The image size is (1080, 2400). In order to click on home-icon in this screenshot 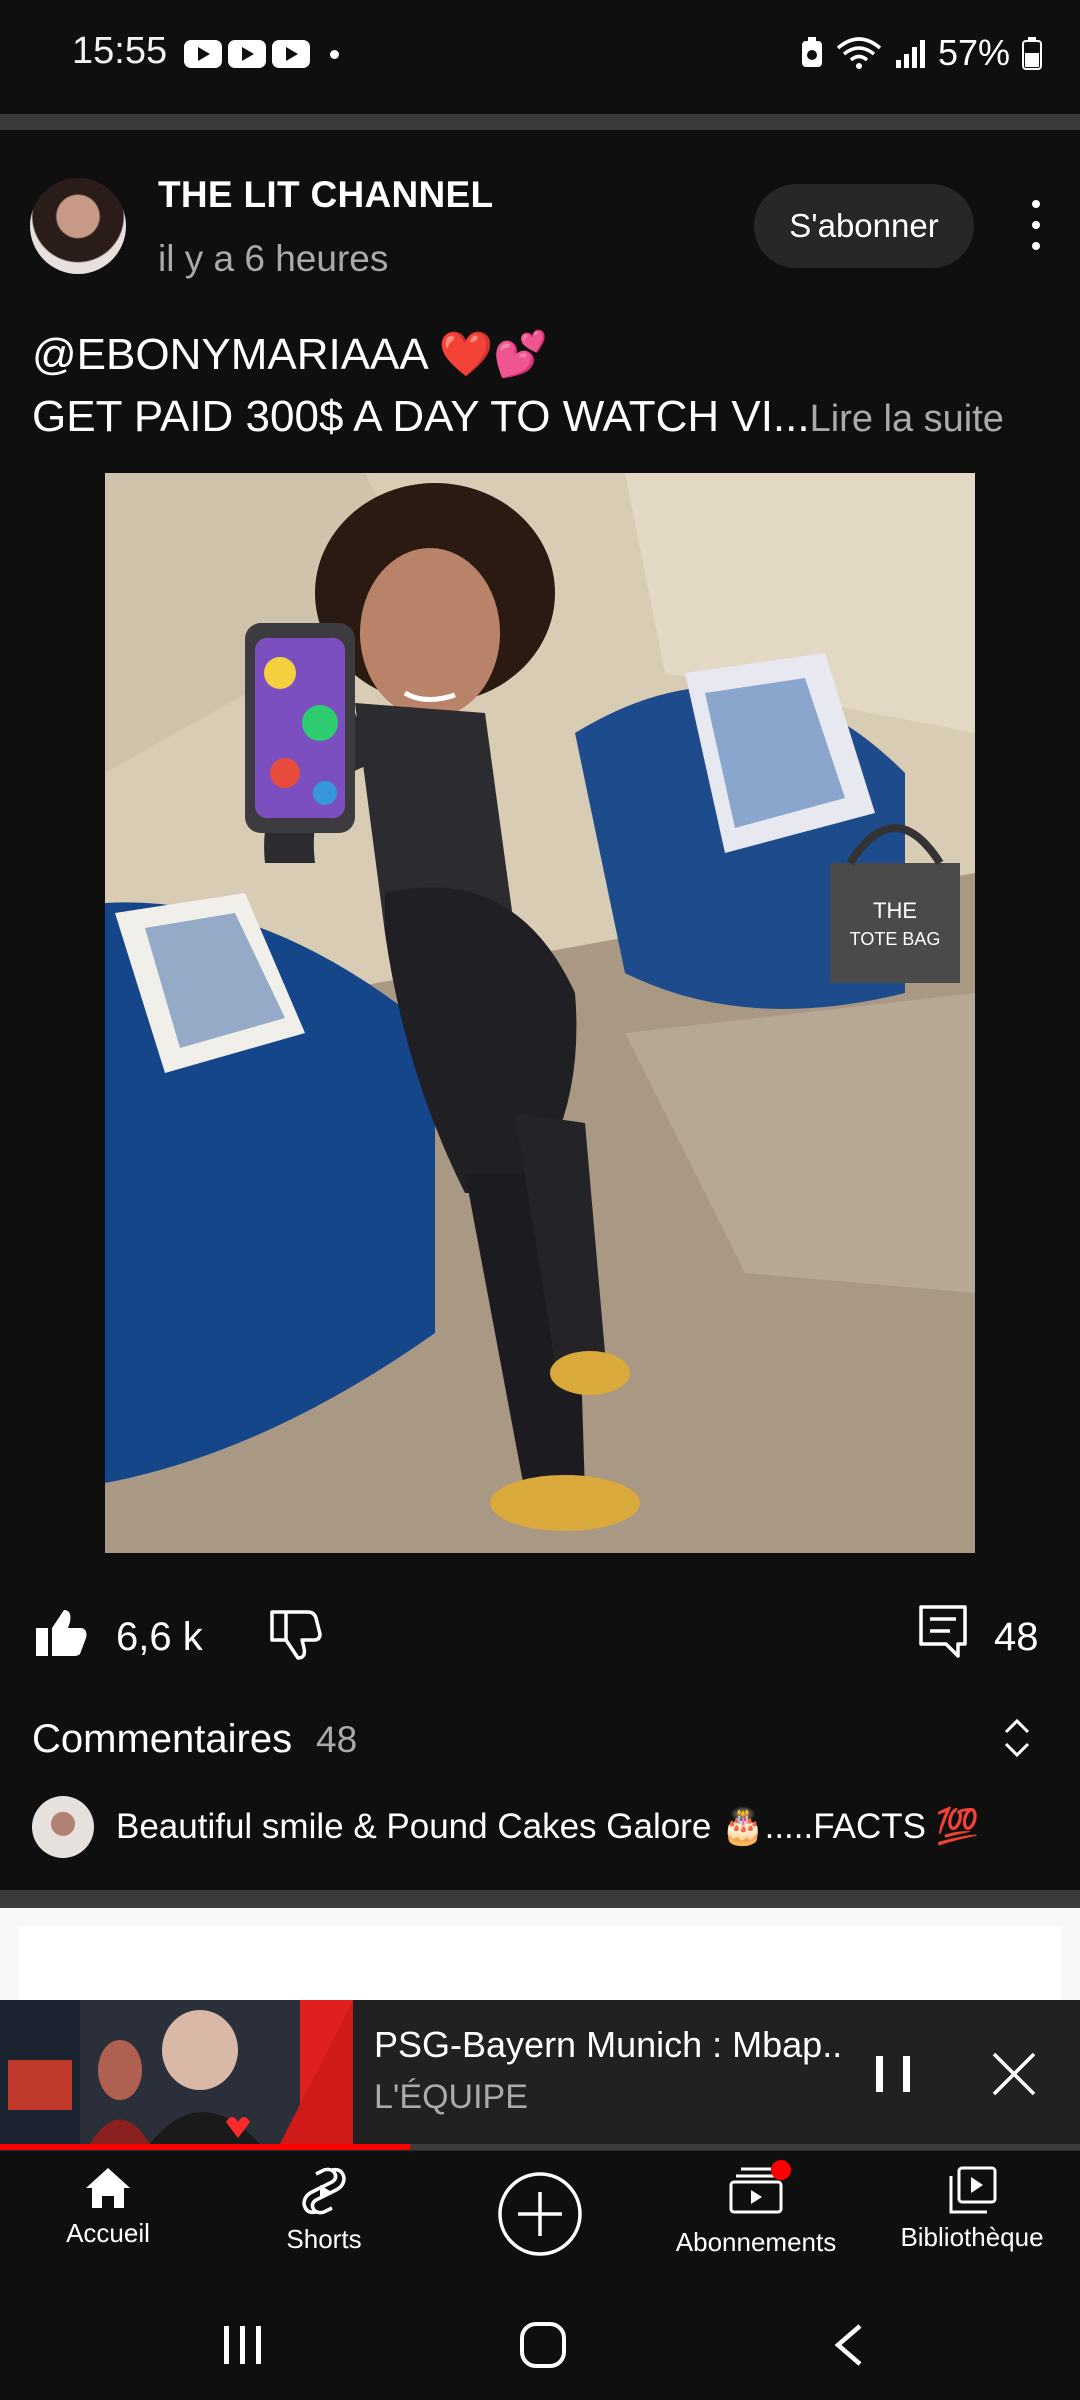, I will do `click(108, 2188)`.